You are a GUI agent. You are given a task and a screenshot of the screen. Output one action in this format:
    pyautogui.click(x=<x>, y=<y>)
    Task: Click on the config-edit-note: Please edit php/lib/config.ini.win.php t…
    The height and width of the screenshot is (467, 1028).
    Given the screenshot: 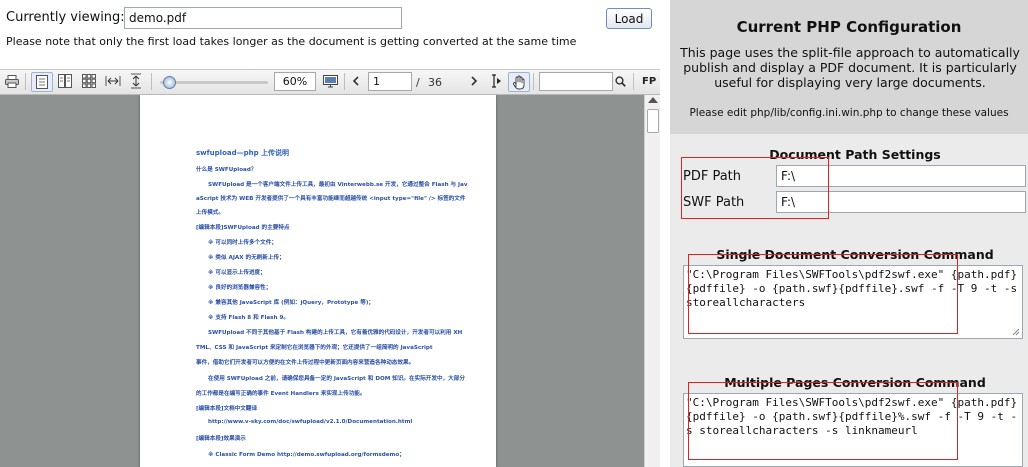 What is the action you would take?
    pyautogui.click(x=849, y=113)
    